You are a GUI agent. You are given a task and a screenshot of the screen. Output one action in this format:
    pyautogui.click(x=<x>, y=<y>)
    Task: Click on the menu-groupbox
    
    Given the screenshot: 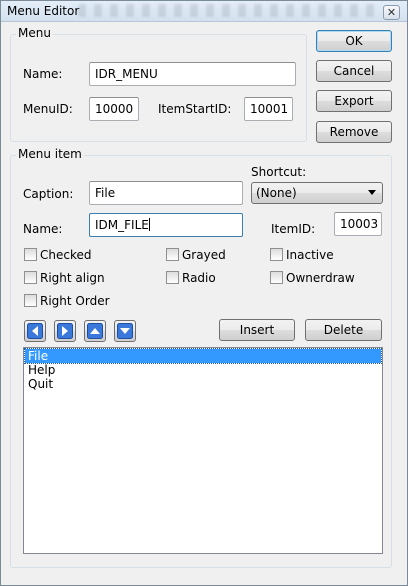 What is the action you would take?
    pyautogui.click(x=158, y=88)
    